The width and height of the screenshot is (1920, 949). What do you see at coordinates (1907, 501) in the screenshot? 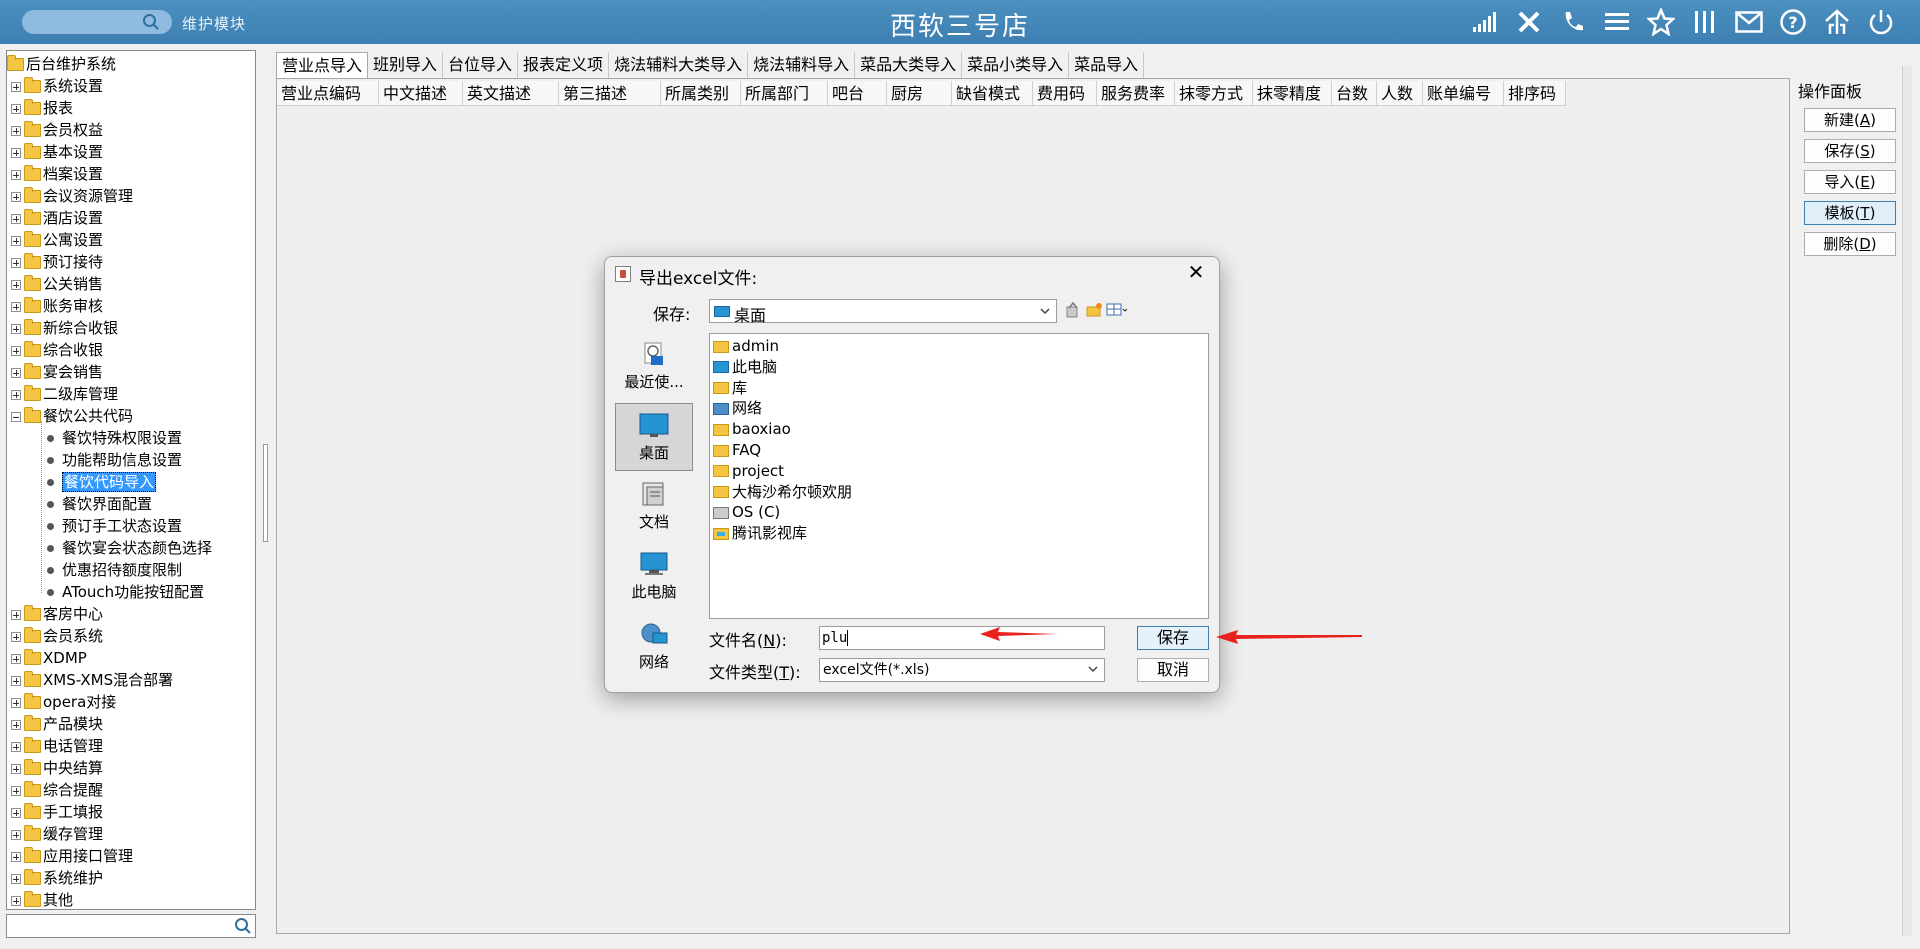
I see `right-scrollbar` at bounding box center [1907, 501].